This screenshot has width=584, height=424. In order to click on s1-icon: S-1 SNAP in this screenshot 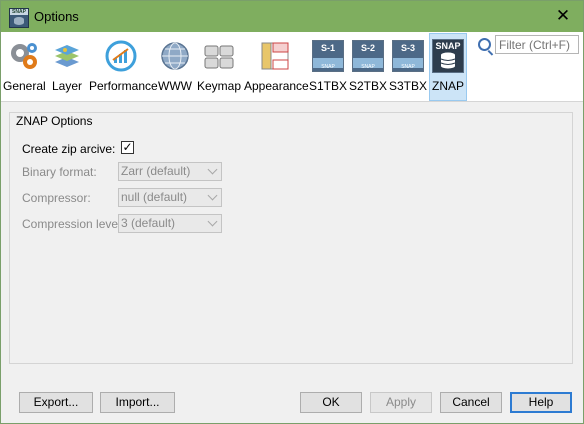, I will do `click(328, 56)`.